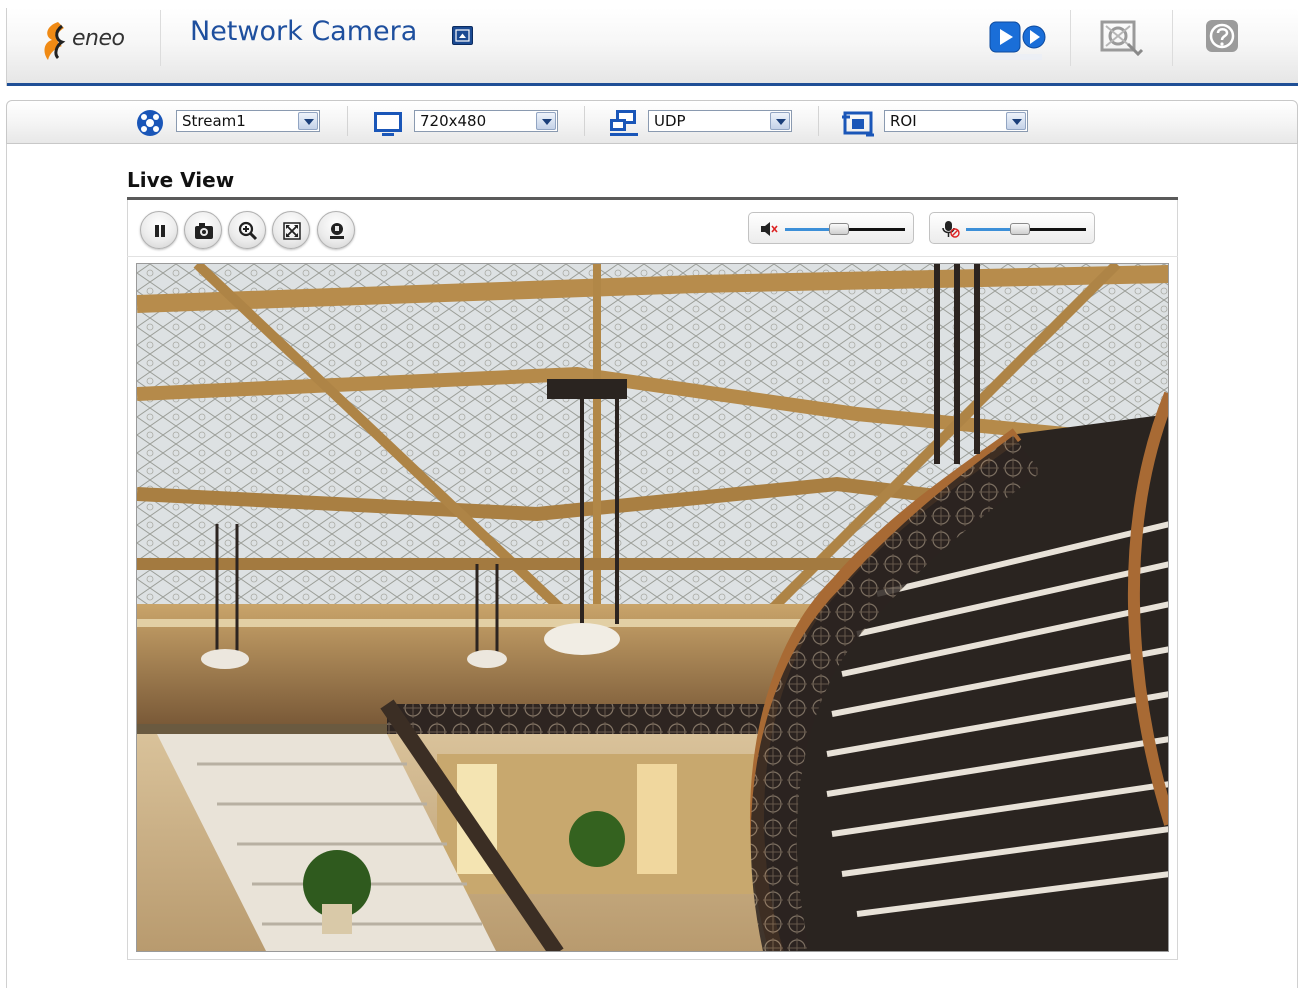 The width and height of the screenshot is (1299, 988). What do you see at coordinates (1020, 229) in the screenshot?
I see `microphone-volume-handle` at bounding box center [1020, 229].